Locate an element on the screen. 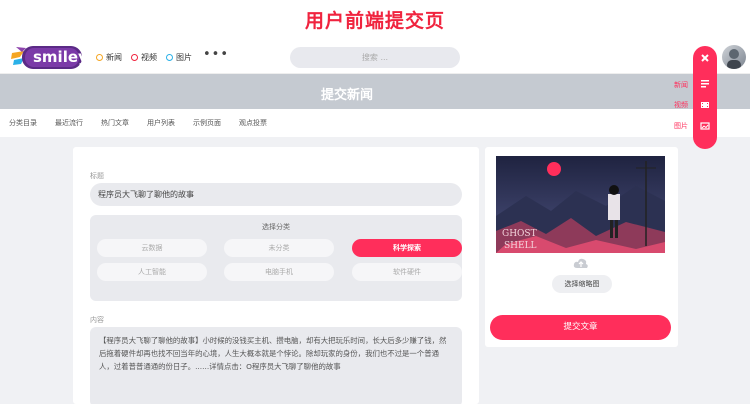 The width and height of the screenshot is (750, 404). nav-item-label: 图片 is located at coordinates (184, 57).